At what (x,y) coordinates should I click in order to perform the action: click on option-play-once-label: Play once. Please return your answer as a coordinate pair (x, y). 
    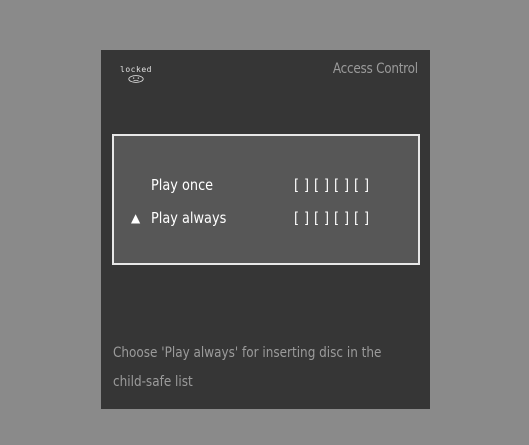
    Looking at the image, I should click on (182, 185).